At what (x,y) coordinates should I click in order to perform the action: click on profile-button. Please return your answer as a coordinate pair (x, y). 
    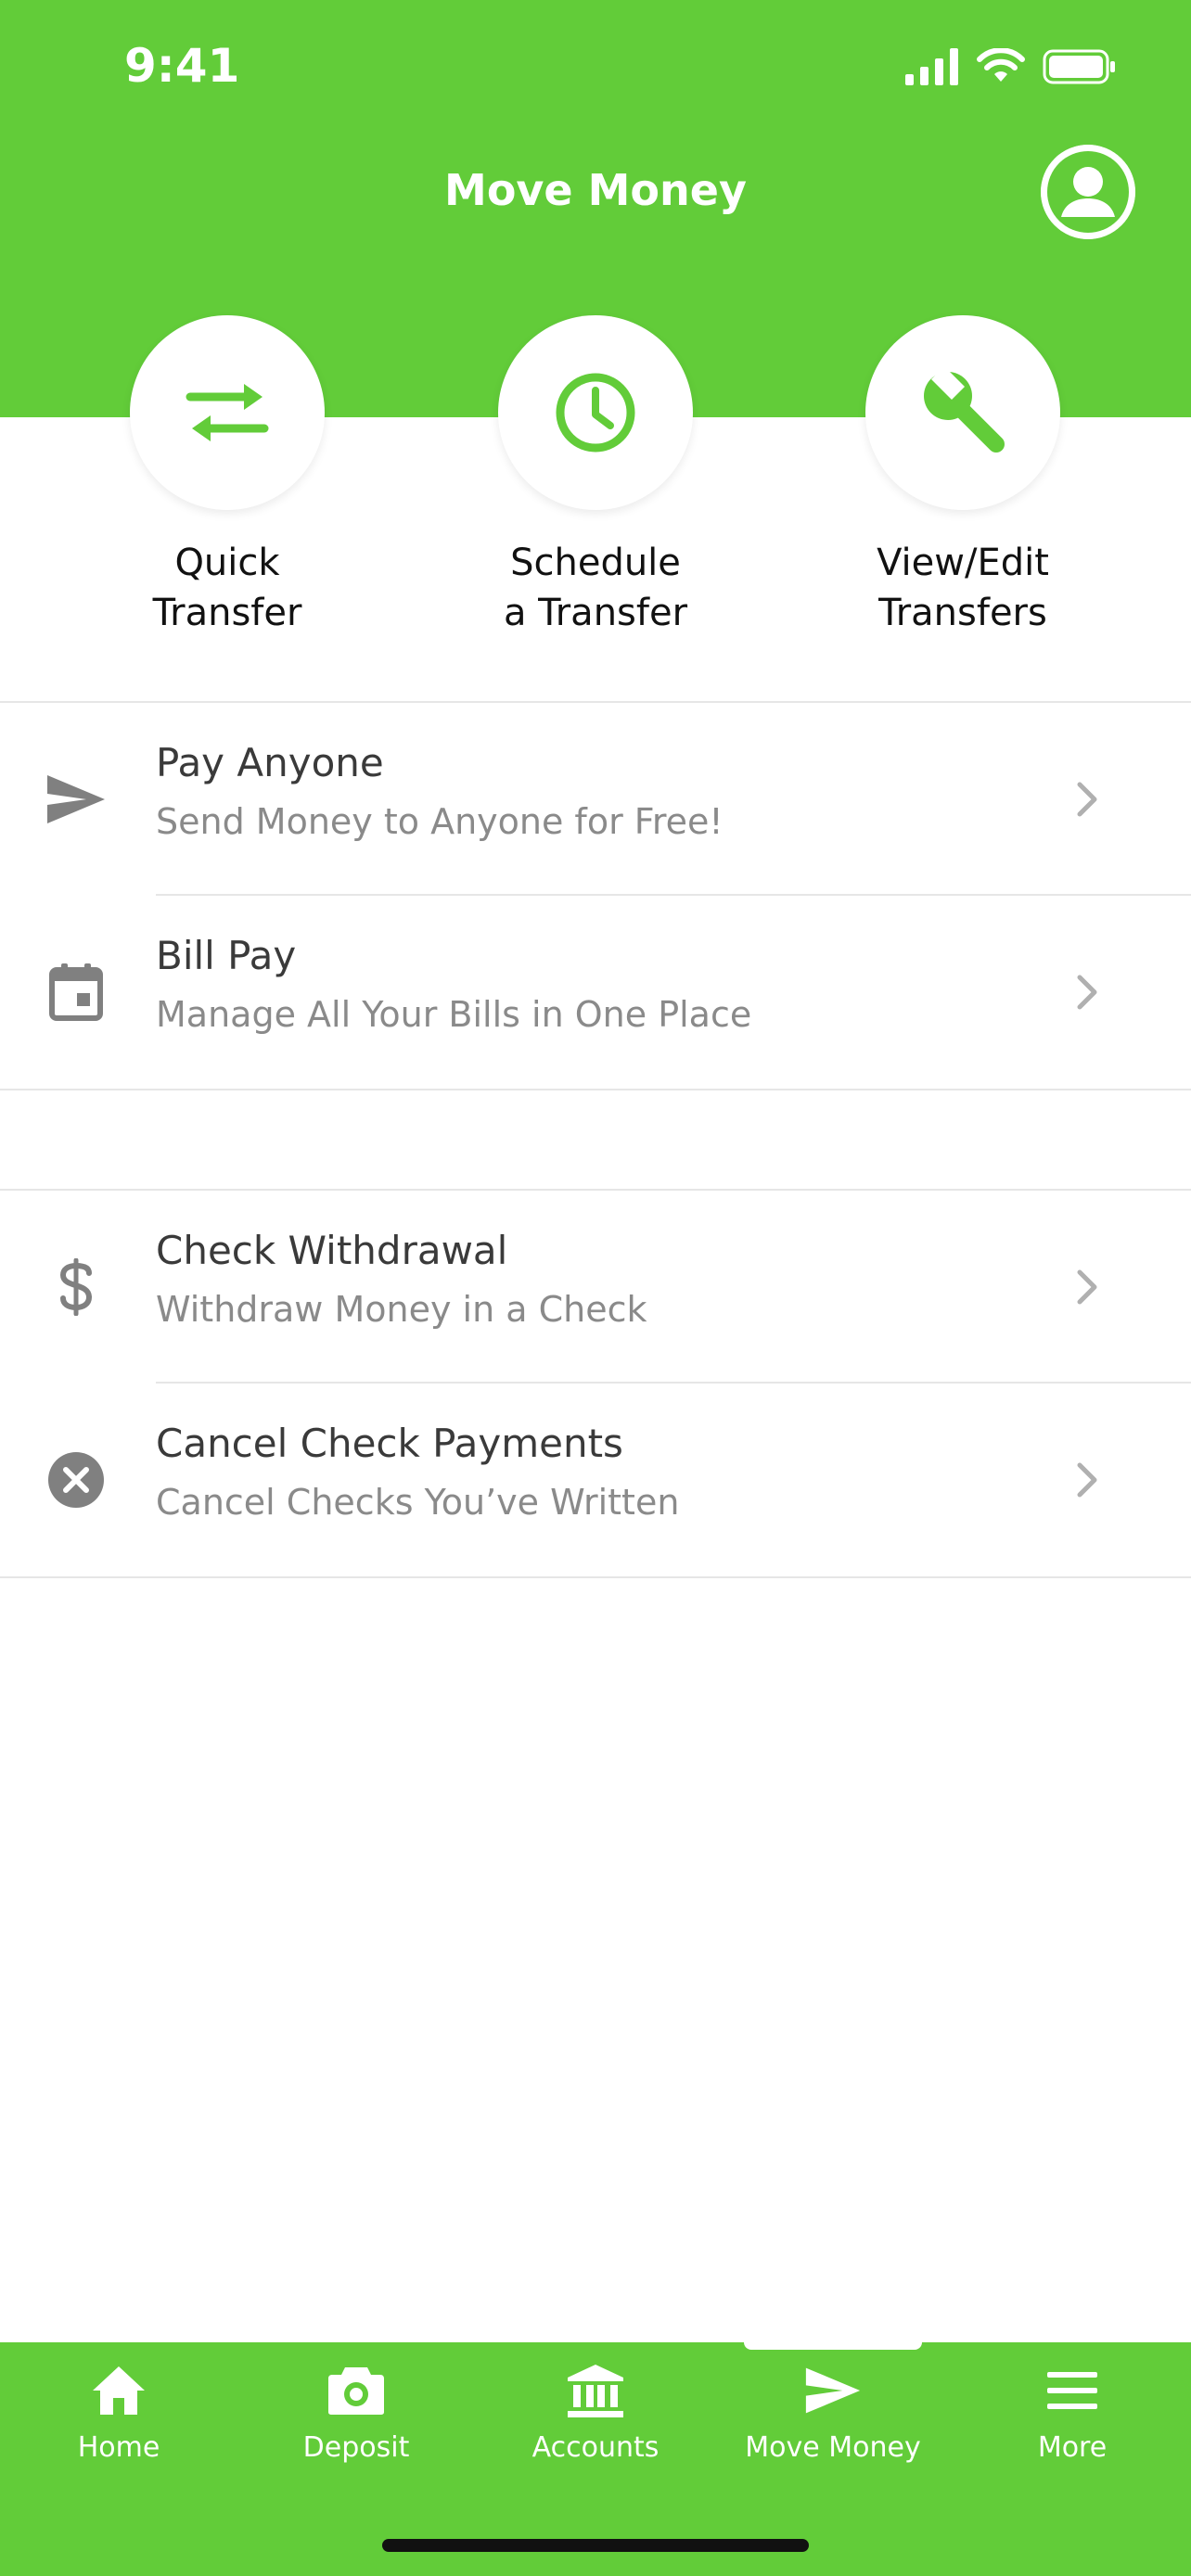
    Looking at the image, I should click on (1088, 192).